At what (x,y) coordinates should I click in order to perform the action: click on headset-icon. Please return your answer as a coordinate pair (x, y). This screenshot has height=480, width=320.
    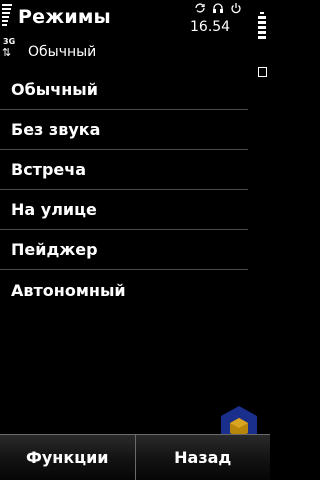
    Looking at the image, I should click on (218, 8).